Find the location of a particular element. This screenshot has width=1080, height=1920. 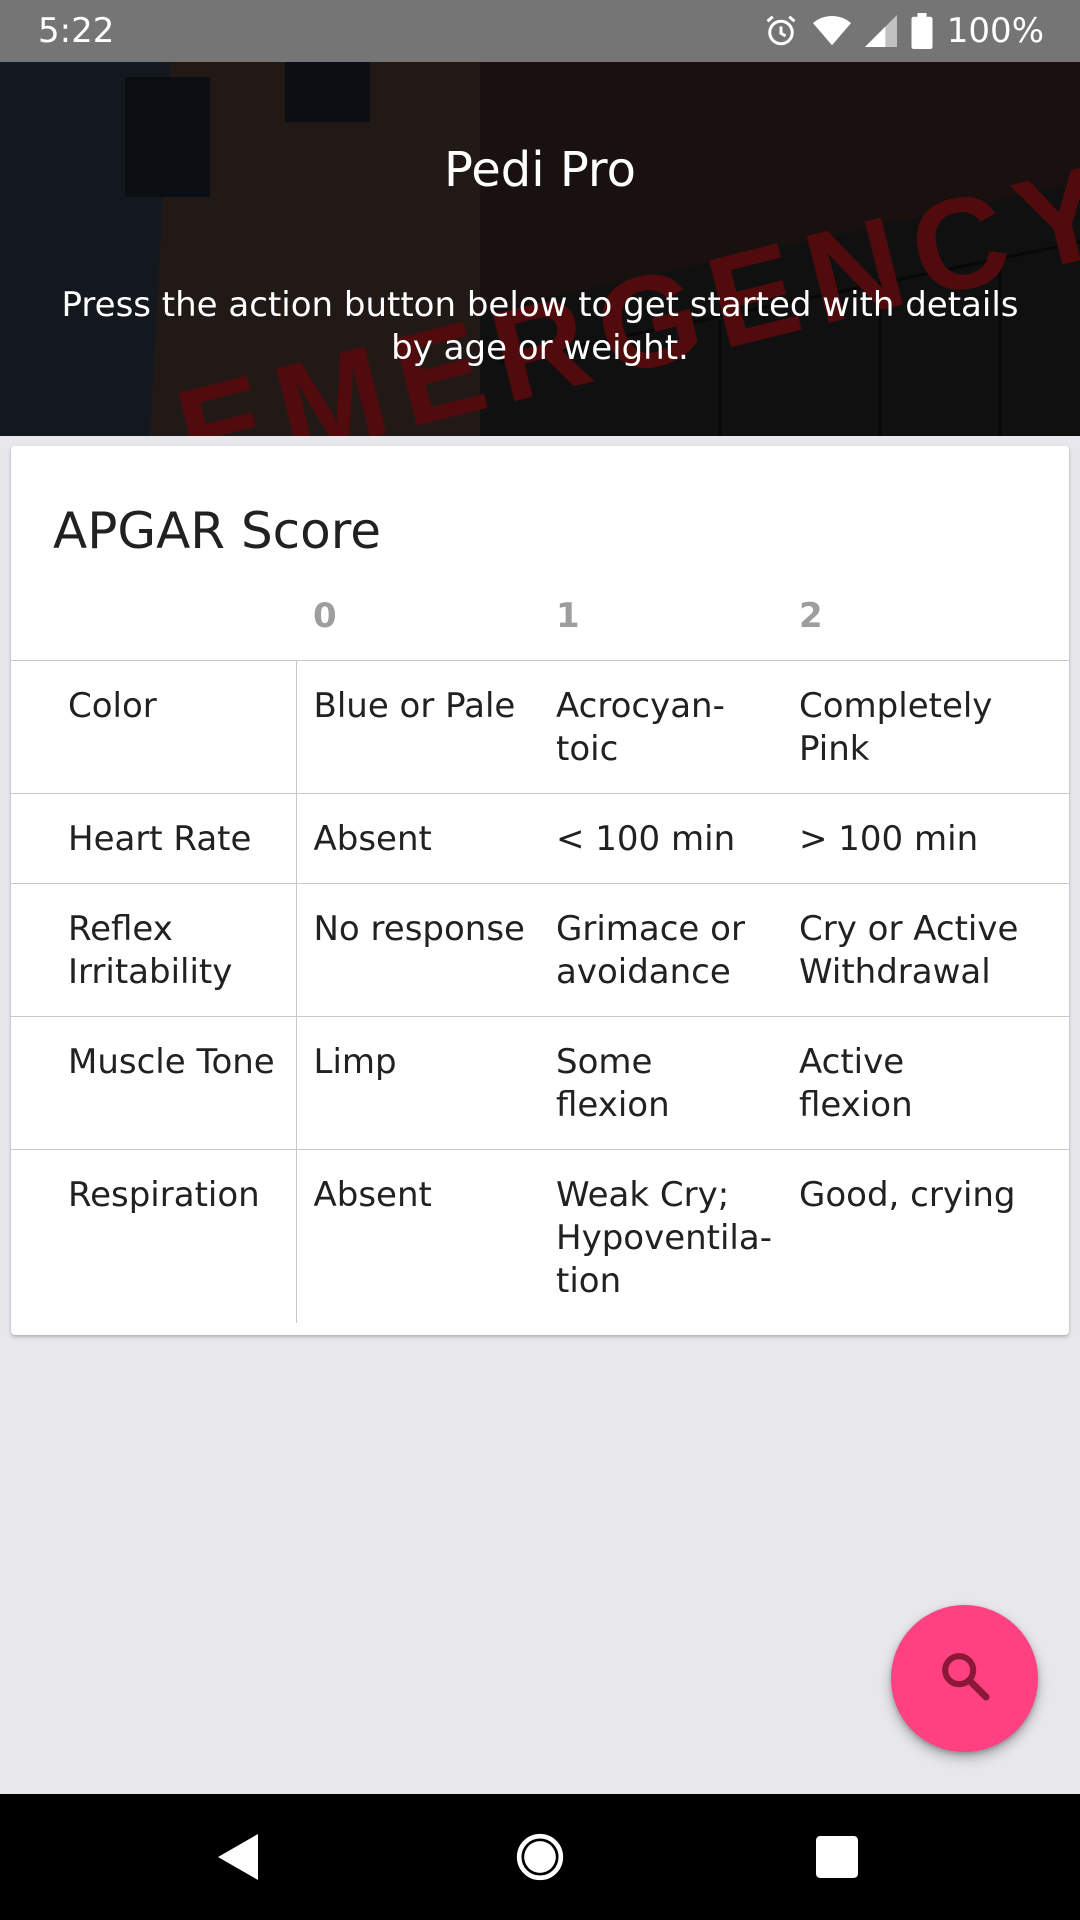

alarm-icon is located at coordinates (781, 31).